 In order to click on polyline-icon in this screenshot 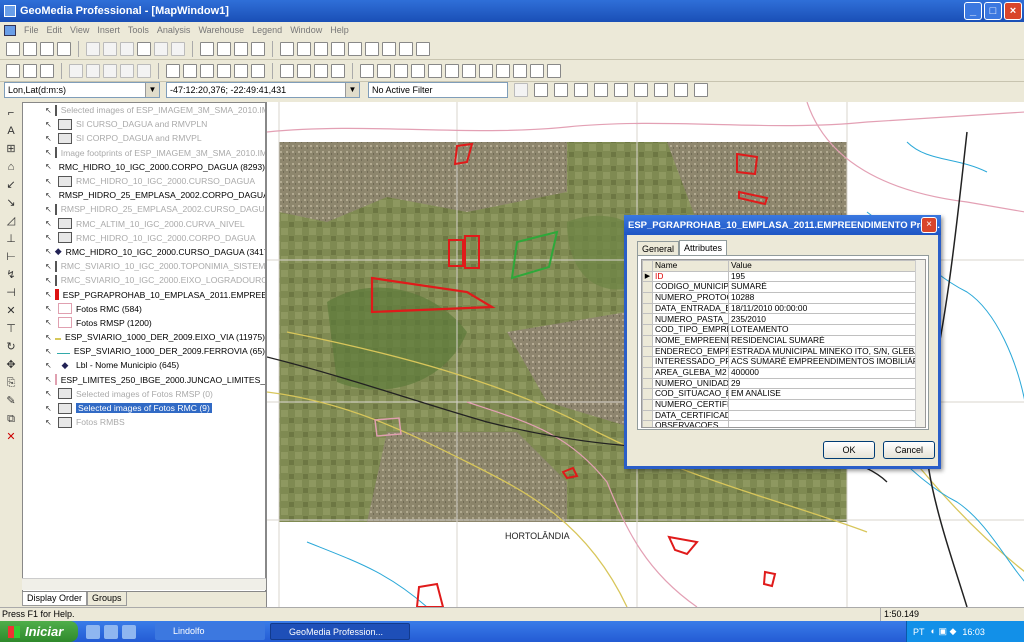, I will do `click(401, 70)`.